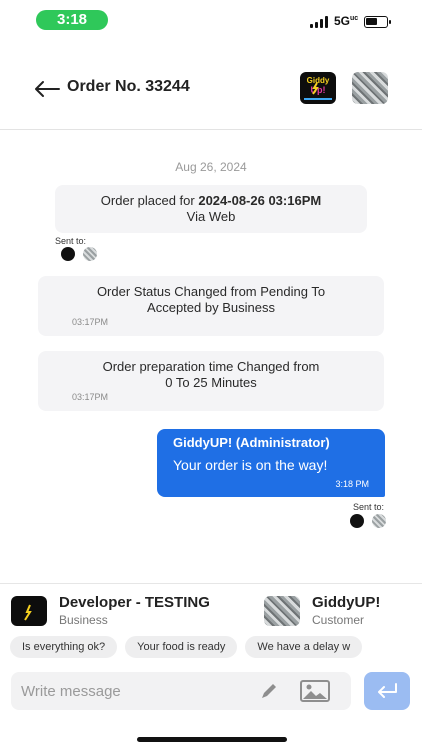  Describe the element at coordinates (346, 602) in the screenshot. I see `party-name: GiddyUP!` at that location.